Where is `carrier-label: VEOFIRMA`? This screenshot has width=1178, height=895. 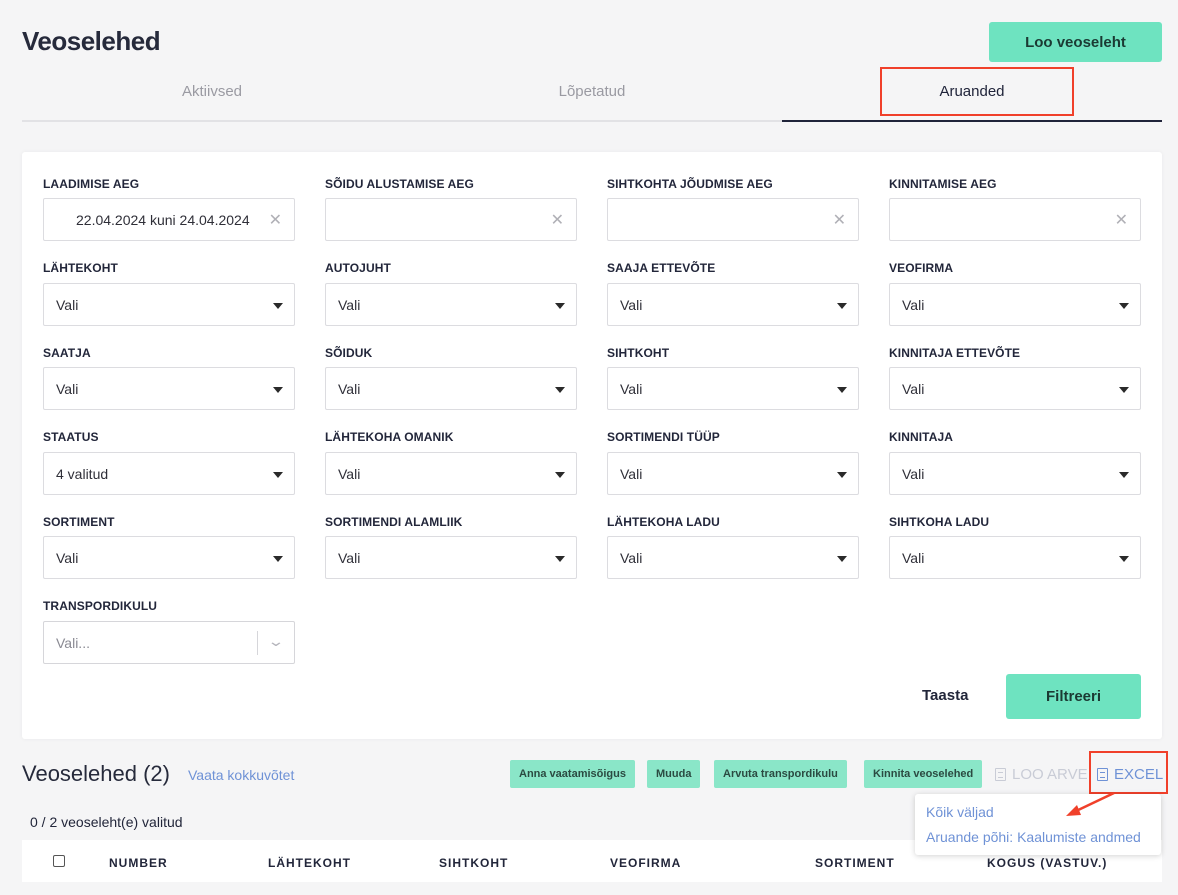
carrier-label: VEOFIRMA is located at coordinates (921, 268).